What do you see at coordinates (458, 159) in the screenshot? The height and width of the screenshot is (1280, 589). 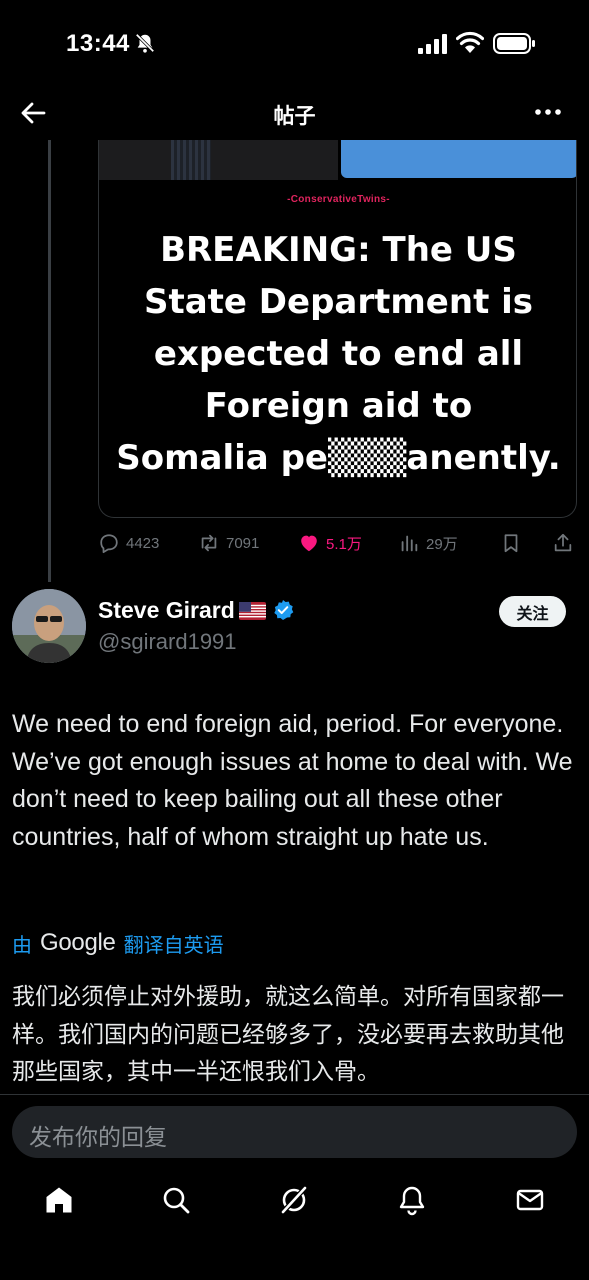 I see `blue-banner-fragment` at bounding box center [458, 159].